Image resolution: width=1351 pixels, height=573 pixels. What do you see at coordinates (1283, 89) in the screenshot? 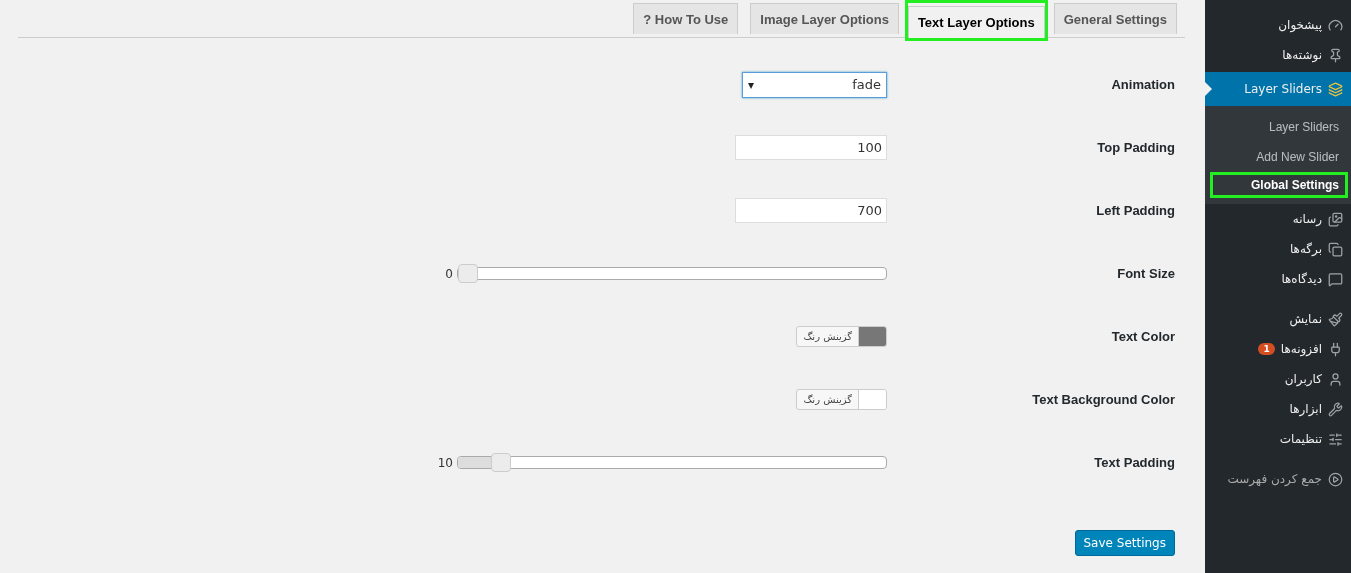
I see `menu-label: Layer Sliders` at bounding box center [1283, 89].